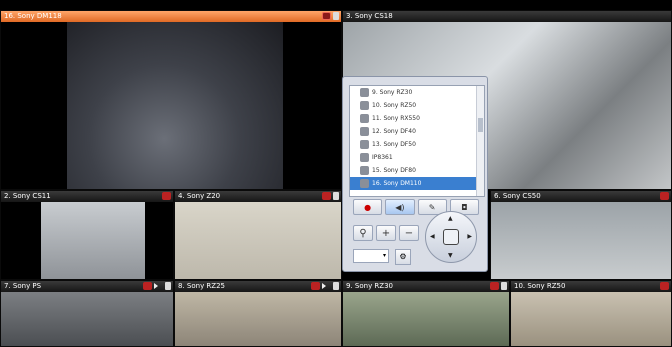 The height and width of the screenshot is (347, 672). What do you see at coordinates (171, 16) in the screenshot?
I see `tile-title-bar: 16. Sony DM118` at bounding box center [171, 16].